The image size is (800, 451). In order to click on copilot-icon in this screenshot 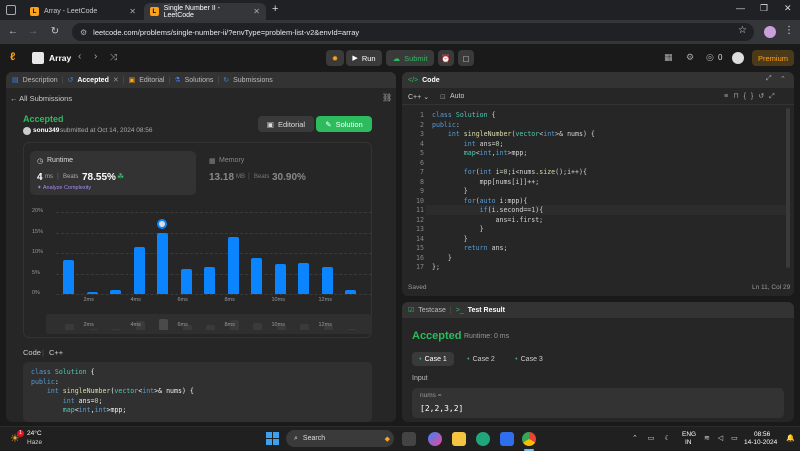, I will do `click(435, 439)`.